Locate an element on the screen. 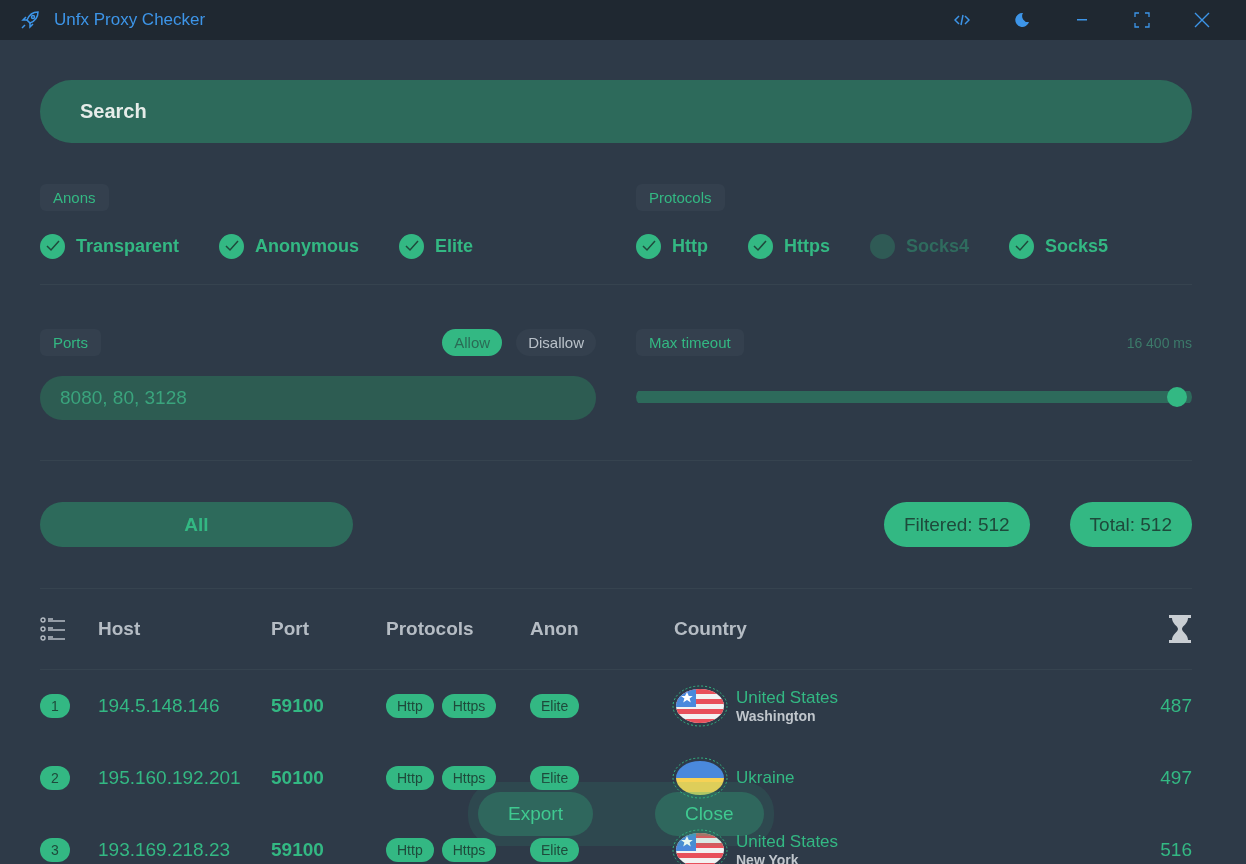  total-count: Total: 512 is located at coordinates (1130, 524).